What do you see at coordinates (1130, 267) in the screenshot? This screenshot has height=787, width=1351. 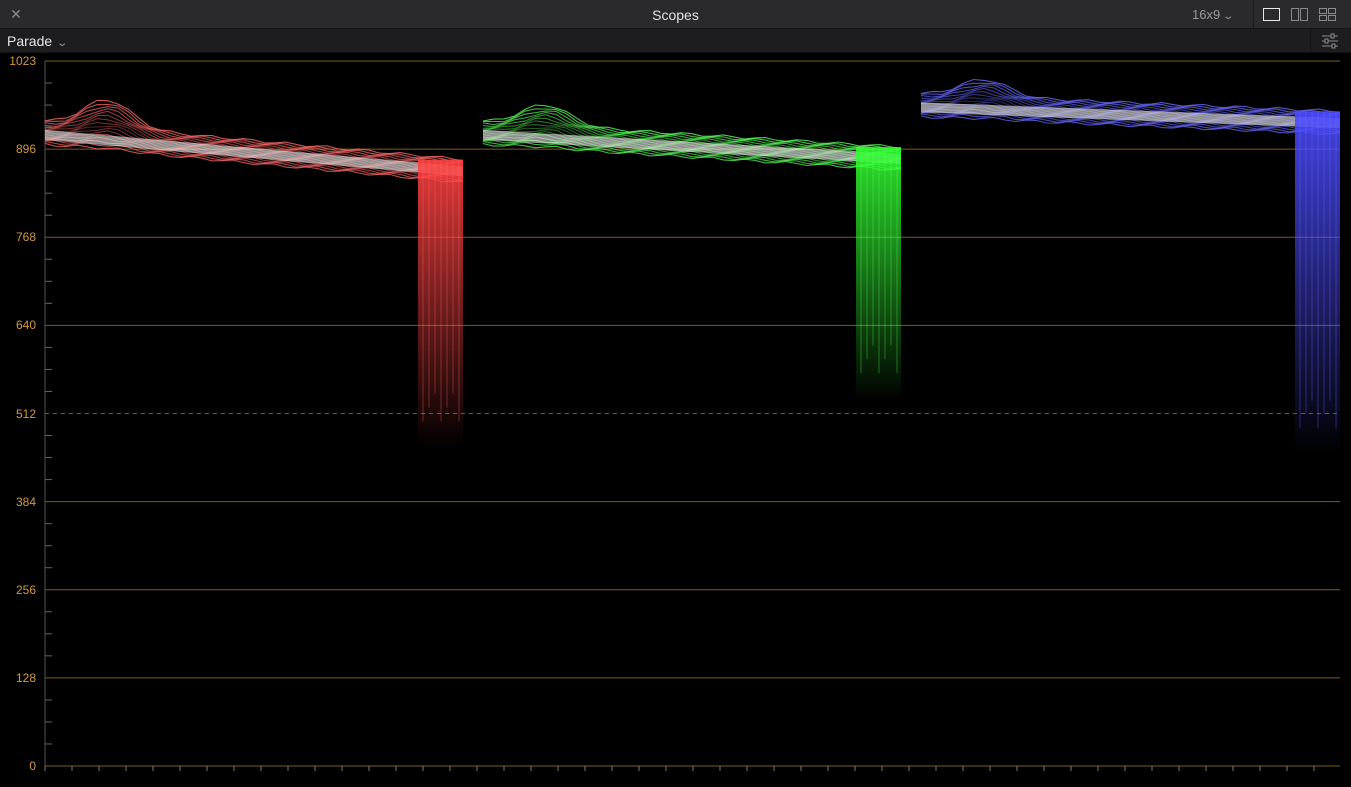 I see `blue-channel-trace` at bounding box center [1130, 267].